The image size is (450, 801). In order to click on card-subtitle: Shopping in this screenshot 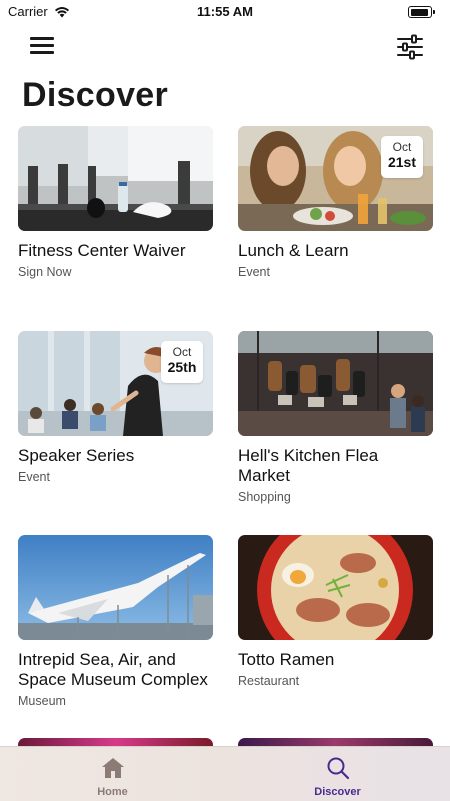, I will do `click(264, 497)`.